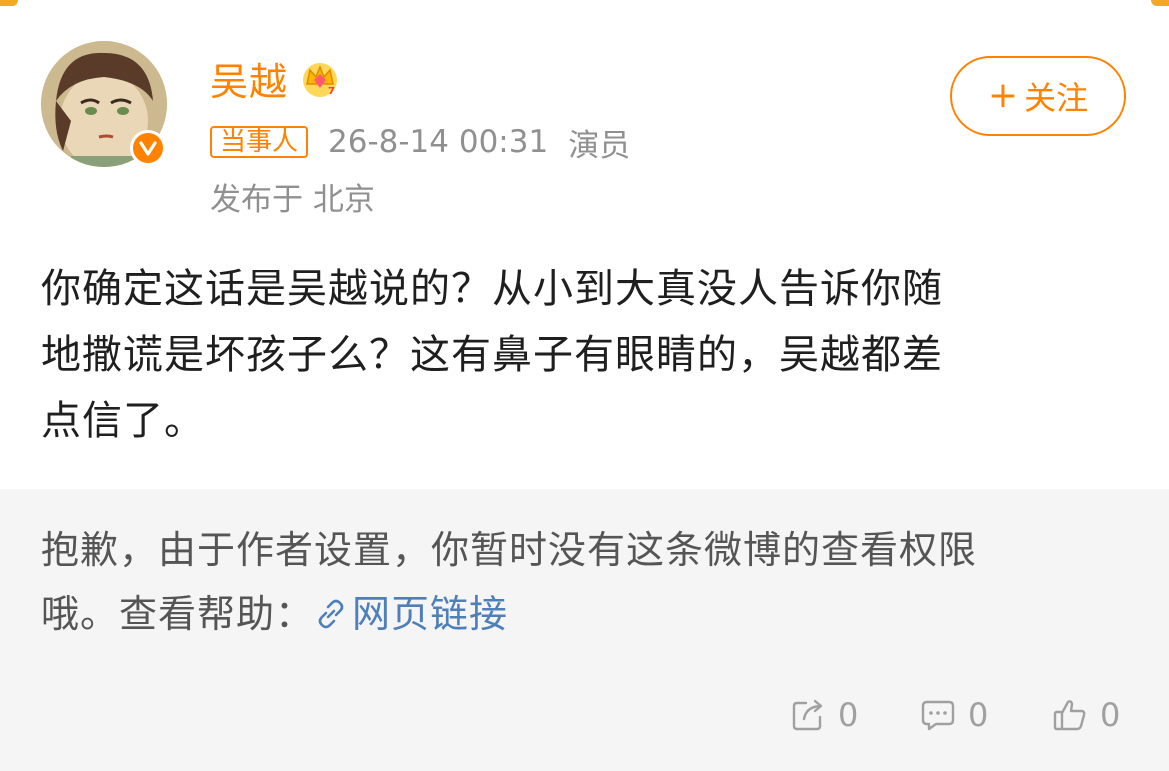 The width and height of the screenshot is (1169, 771). I want to click on verified-v-icon, so click(148, 148).